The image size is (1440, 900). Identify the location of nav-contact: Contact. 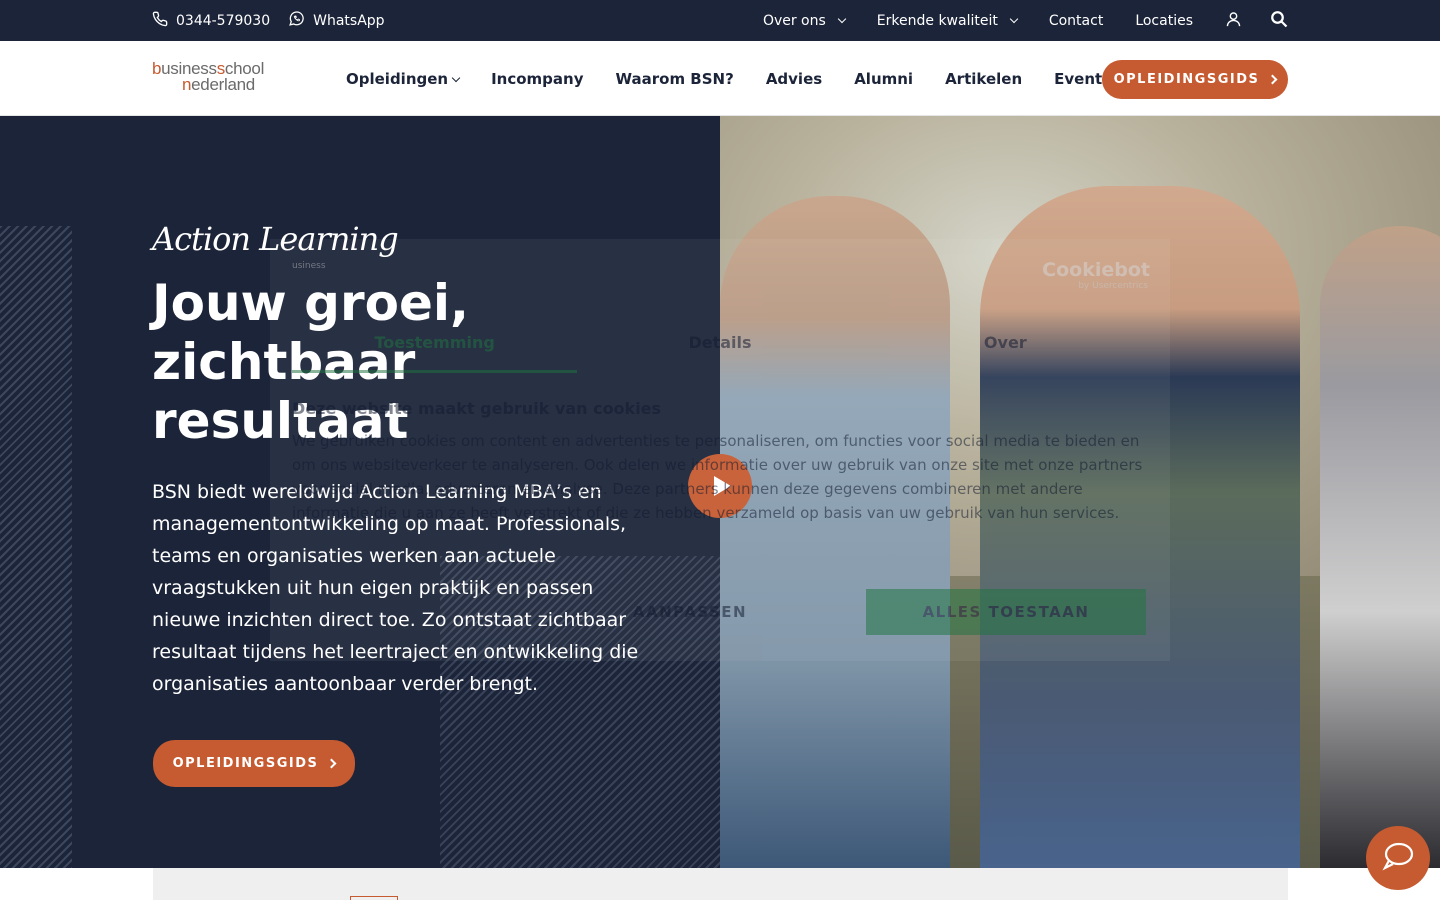
(1076, 21).